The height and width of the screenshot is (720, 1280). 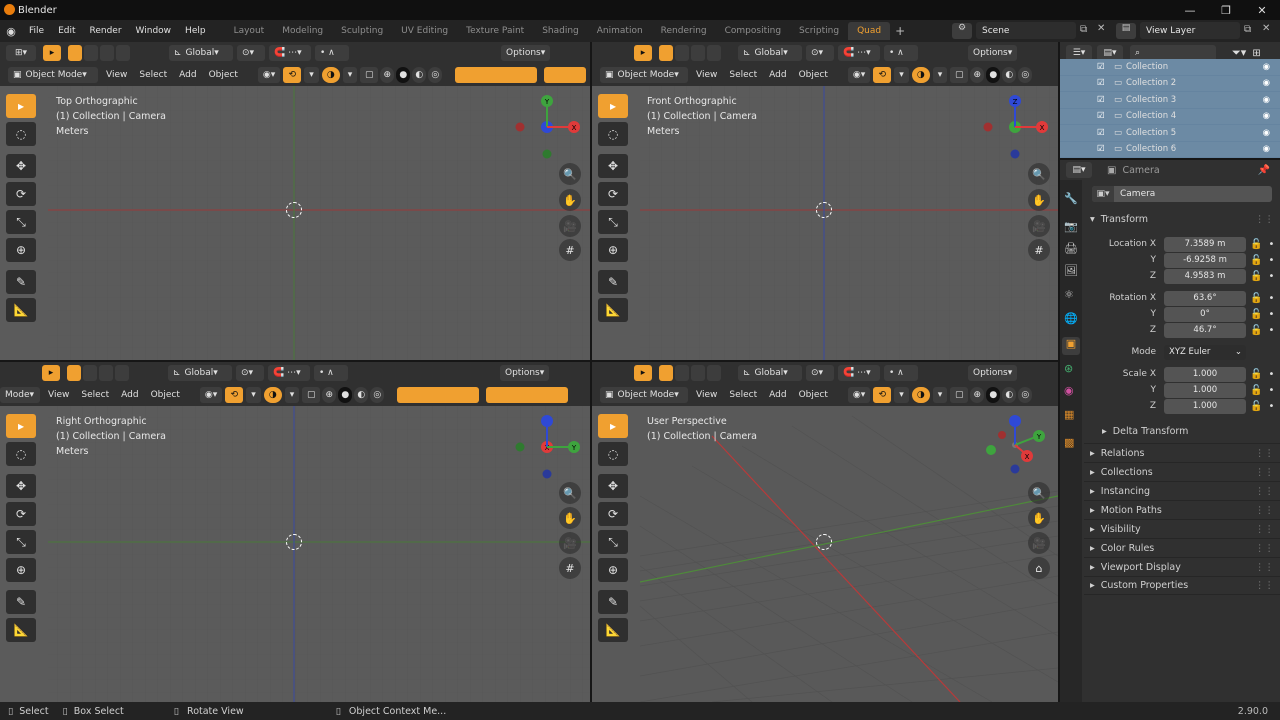 What do you see at coordinates (311, 395) in the screenshot?
I see `xray-toggle-icon: ▢` at bounding box center [311, 395].